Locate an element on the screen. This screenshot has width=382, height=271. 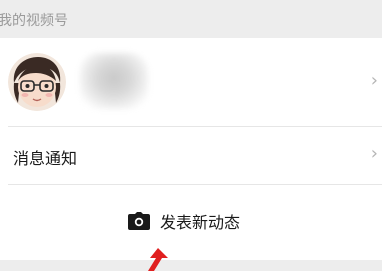
notifications-label: 消息通知 is located at coordinates (45, 158).